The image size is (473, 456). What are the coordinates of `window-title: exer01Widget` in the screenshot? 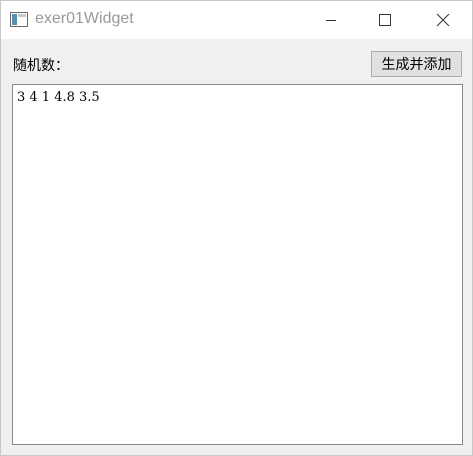 It's located at (84, 18).